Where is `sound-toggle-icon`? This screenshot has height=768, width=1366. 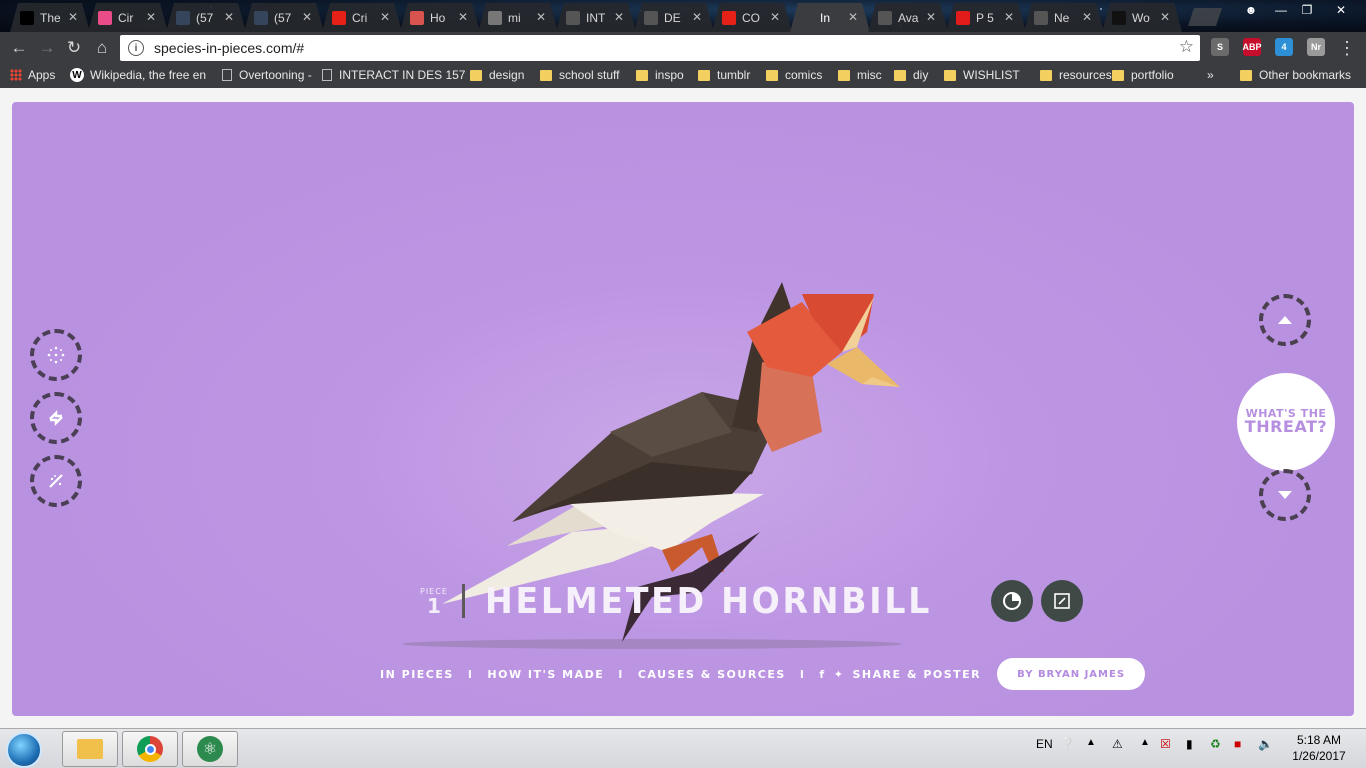
sound-toggle-icon is located at coordinates (56, 481).